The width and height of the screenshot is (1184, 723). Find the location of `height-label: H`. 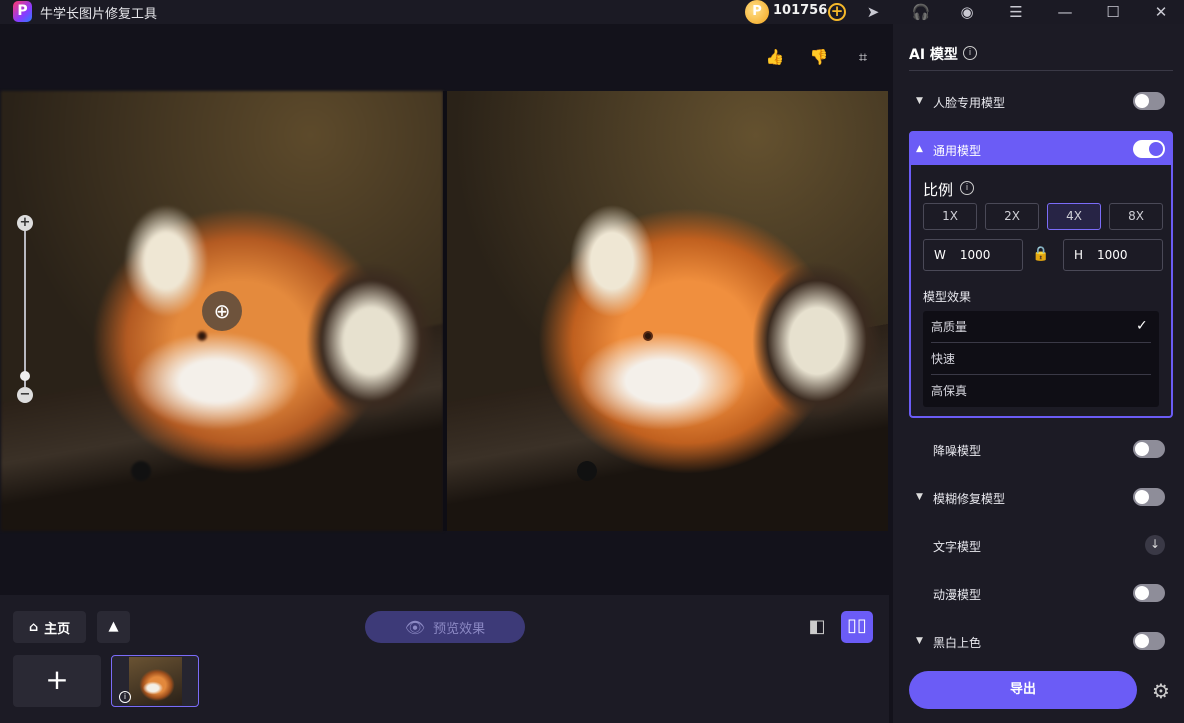

height-label: H is located at coordinates (1079, 255).